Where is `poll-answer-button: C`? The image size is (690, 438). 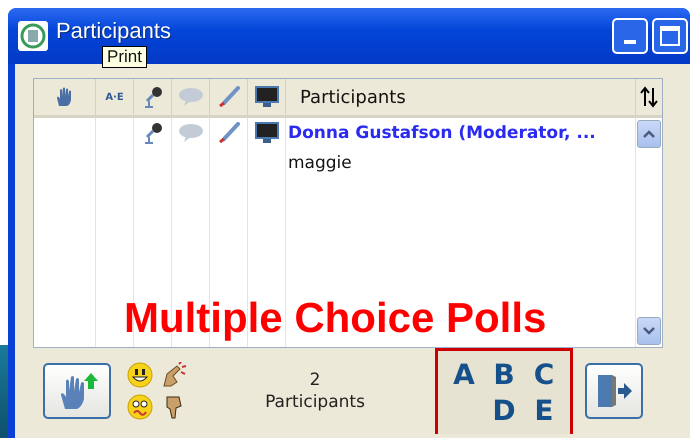 poll-answer-button: C is located at coordinates (544, 374).